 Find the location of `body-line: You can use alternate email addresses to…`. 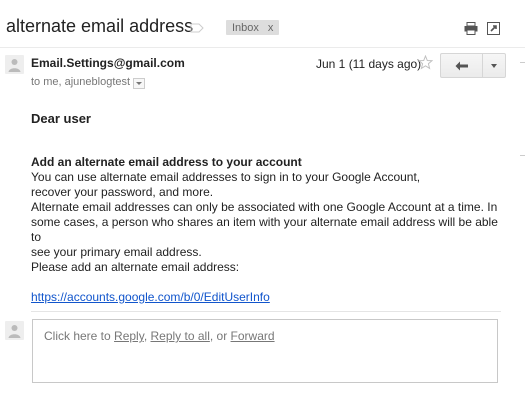

body-line: You can use alternate email addresses to… is located at coordinates (226, 177).